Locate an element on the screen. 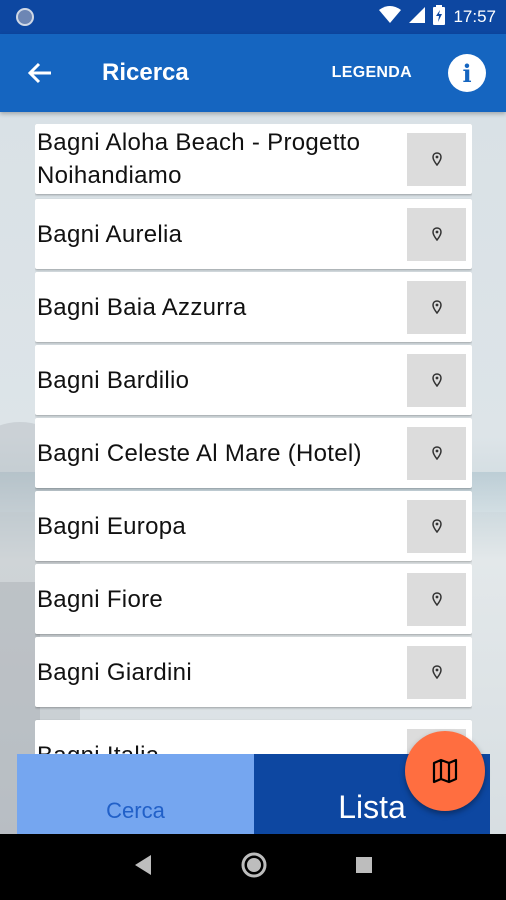 This screenshot has height=900, width=506. legend-button: LEGENDA is located at coordinates (372, 73).